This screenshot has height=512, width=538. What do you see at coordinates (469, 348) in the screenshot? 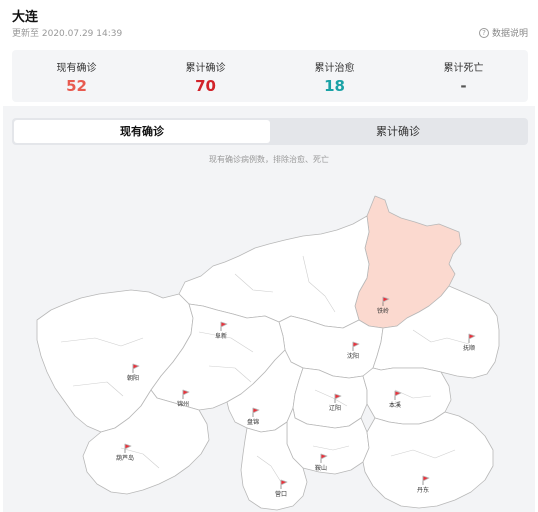
I see `city-label: 抚顺` at bounding box center [469, 348].